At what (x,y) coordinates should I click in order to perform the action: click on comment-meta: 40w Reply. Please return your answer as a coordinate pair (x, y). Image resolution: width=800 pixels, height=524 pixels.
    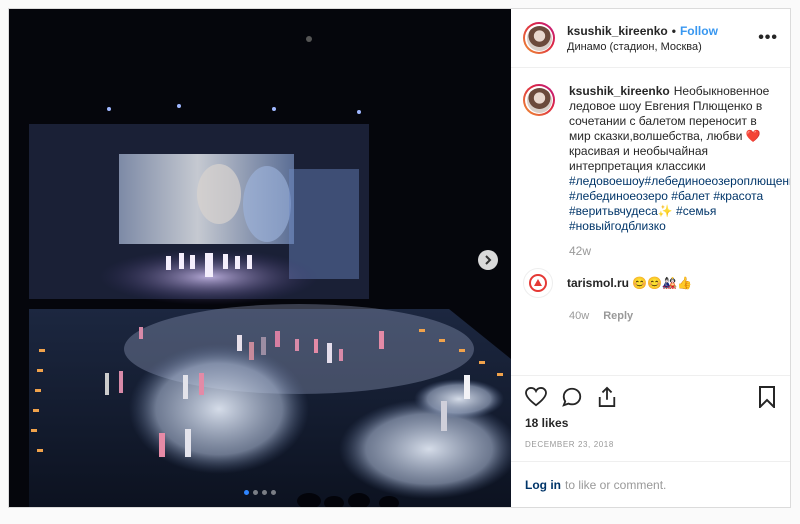
    Looking at the image, I should click on (671, 316).